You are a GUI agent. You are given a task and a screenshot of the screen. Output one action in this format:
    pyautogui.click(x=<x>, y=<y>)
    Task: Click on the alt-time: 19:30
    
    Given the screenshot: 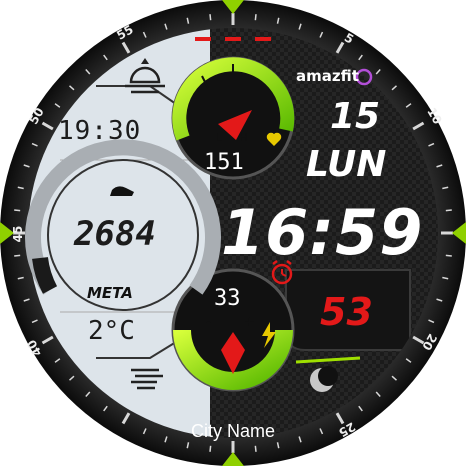 What is the action you would take?
    pyautogui.click(x=100, y=131)
    